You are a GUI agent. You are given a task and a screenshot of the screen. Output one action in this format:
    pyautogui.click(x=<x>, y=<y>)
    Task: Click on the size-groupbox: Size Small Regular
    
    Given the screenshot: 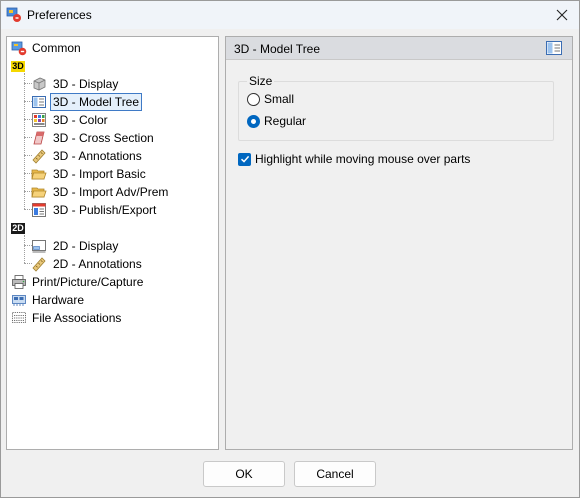 What is the action you would take?
    pyautogui.click(x=396, y=107)
    